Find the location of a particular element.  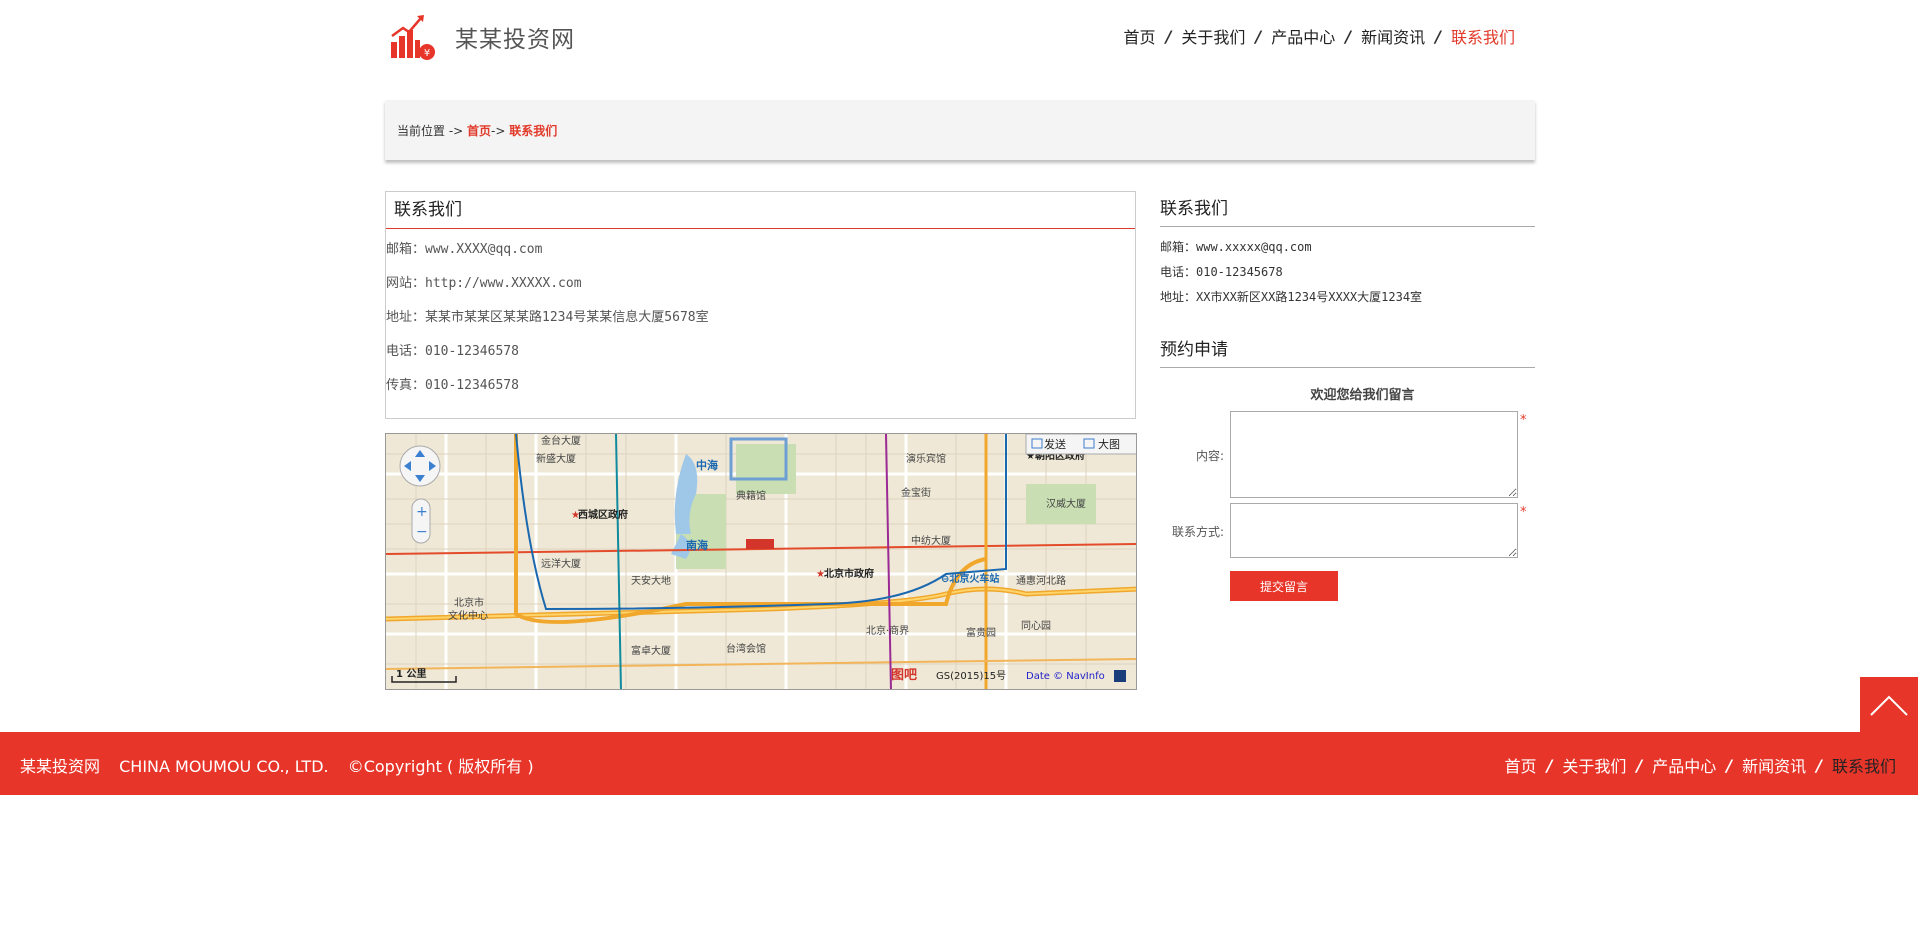

site-name: 某某投资网 is located at coordinates (515, 40).